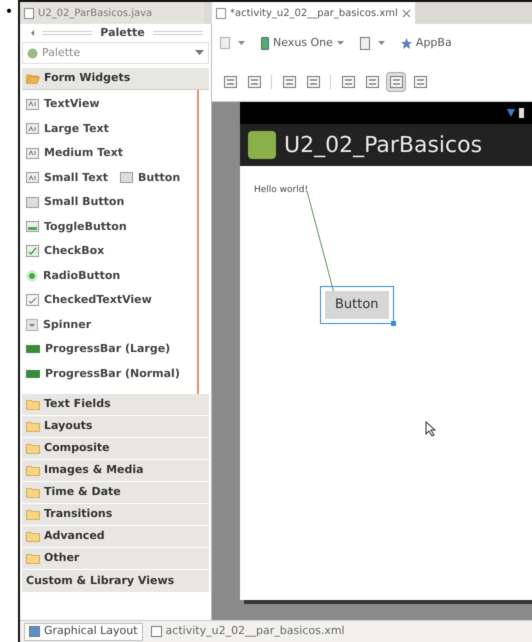  What do you see at coordinates (63, 104) in the screenshot?
I see `palette-item: TextView` at bounding box center [63, 104].